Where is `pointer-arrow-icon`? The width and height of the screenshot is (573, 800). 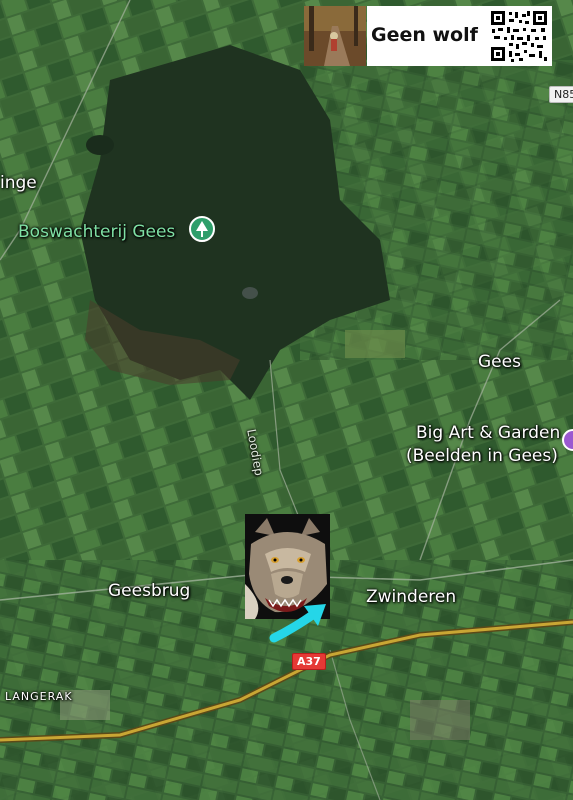 pointer-arrow-icon is located at coordinates (297, 623).